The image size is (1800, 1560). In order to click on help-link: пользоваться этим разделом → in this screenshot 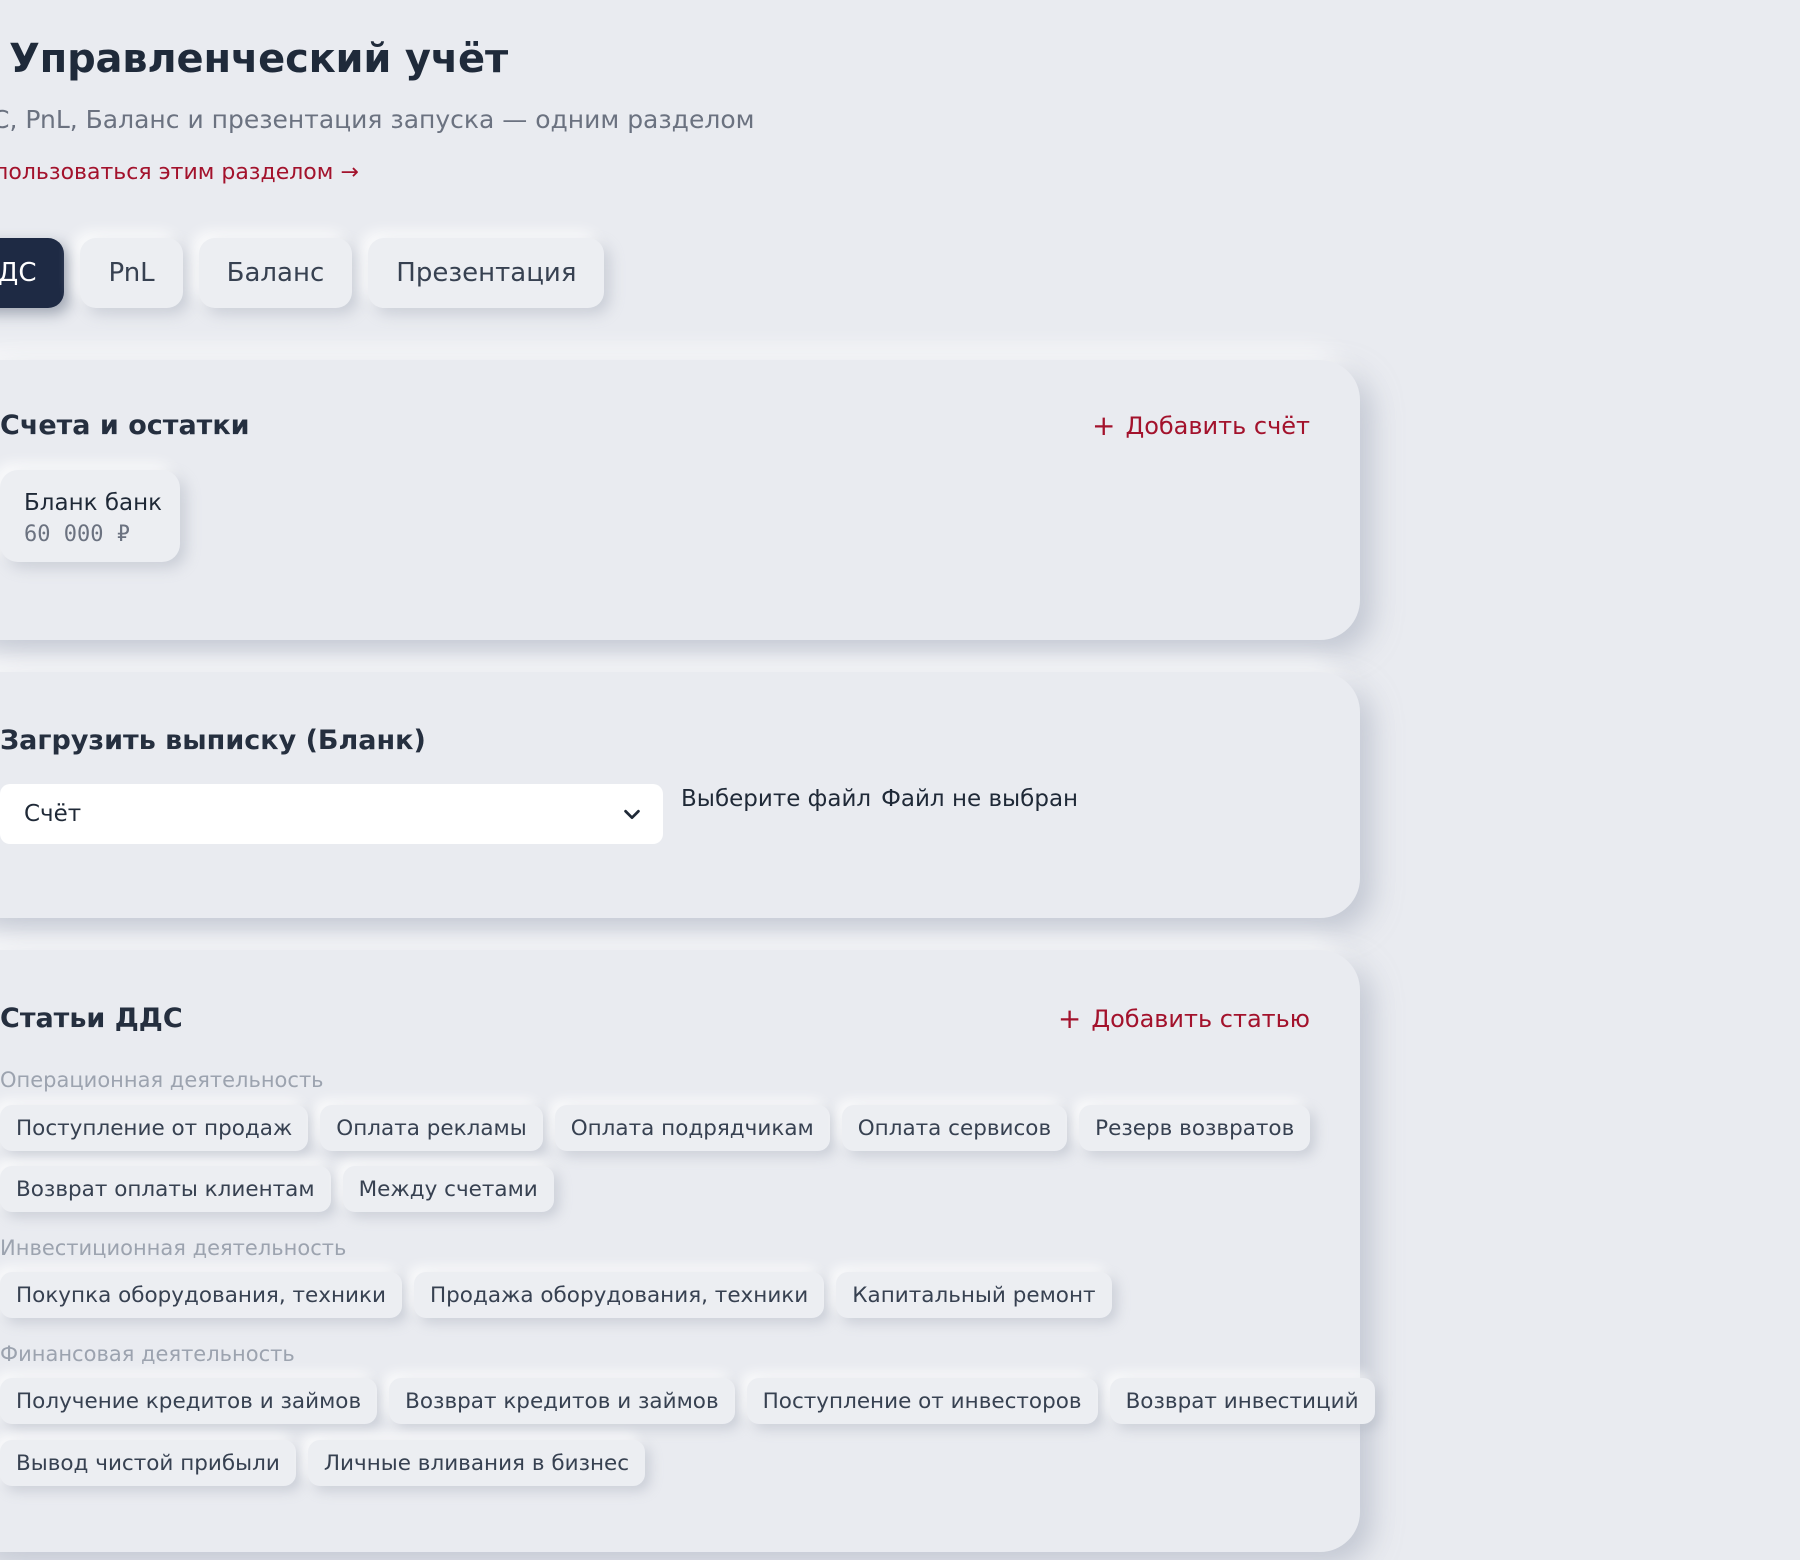, I will do `click(179, 172)`.